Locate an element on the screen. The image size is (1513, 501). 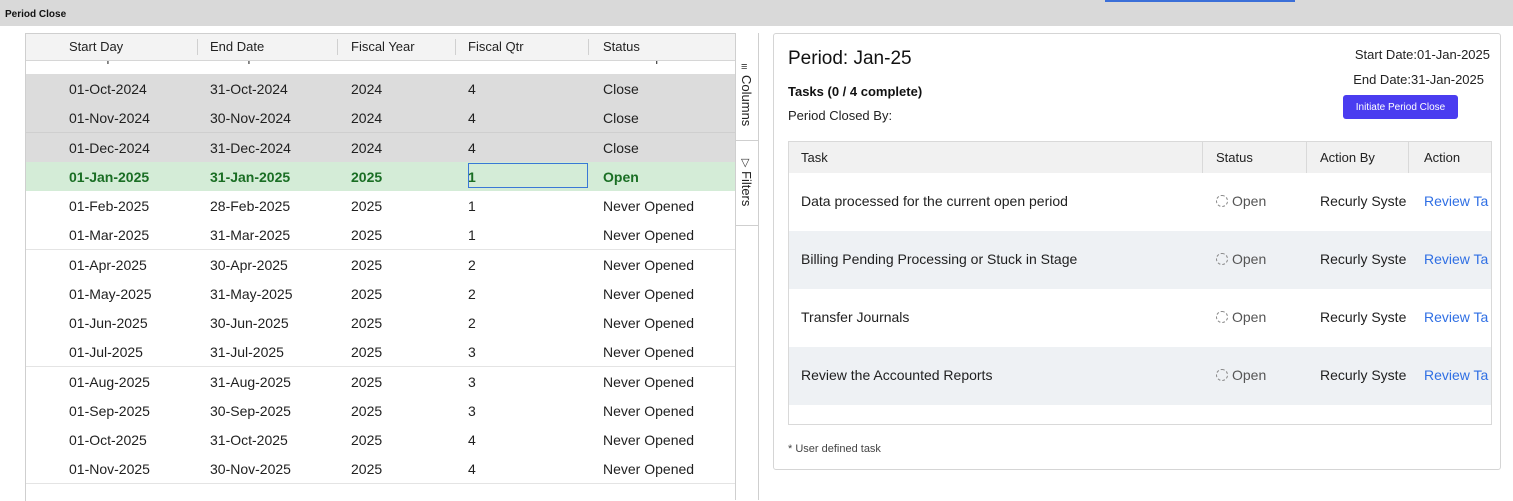
cell-start-day: 01-Feb-2025 is located at coordinates (109, 206).